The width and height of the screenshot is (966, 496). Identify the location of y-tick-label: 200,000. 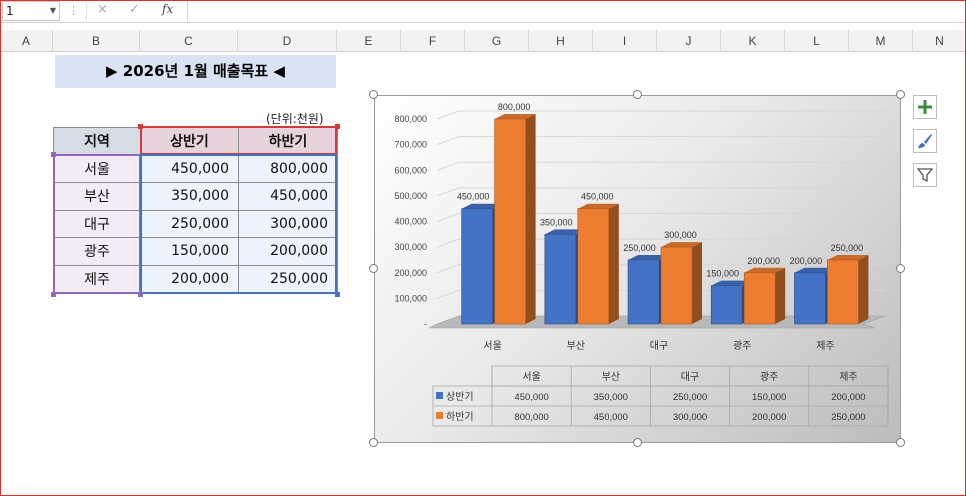
(410, 273).